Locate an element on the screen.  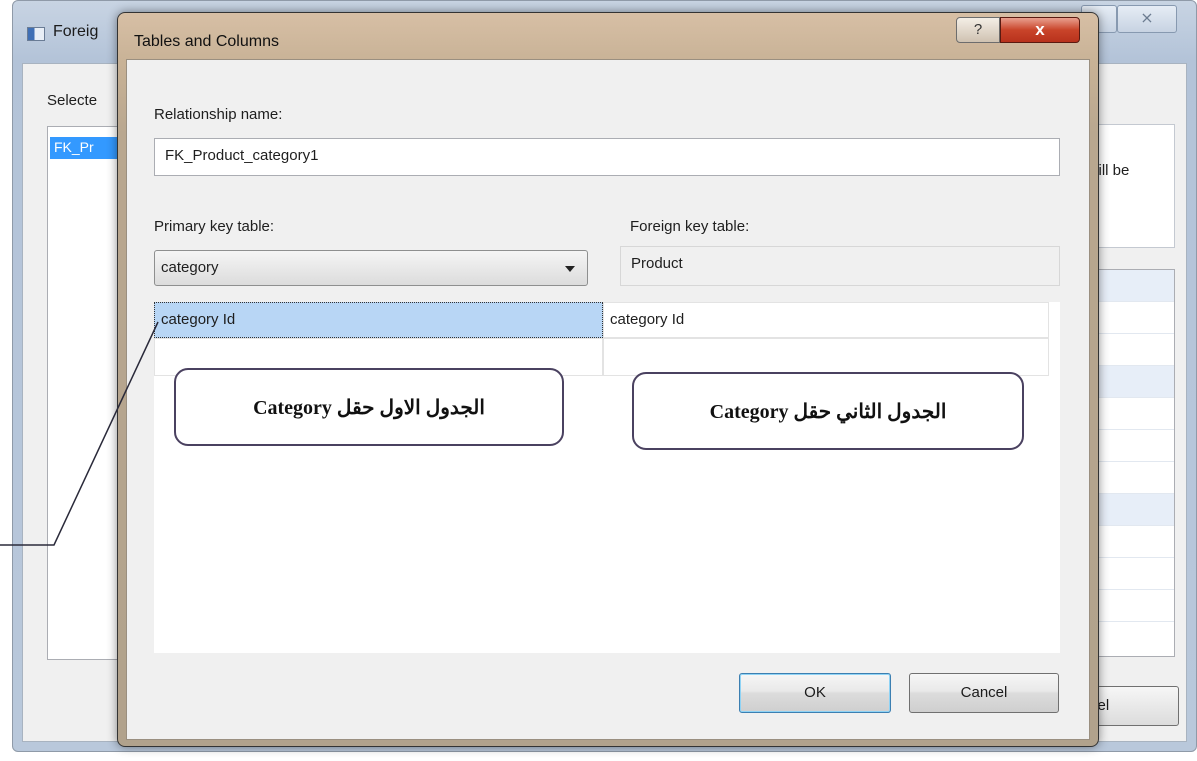
relationship-name-label: Relationship name: is located at coordinates (218, 114).